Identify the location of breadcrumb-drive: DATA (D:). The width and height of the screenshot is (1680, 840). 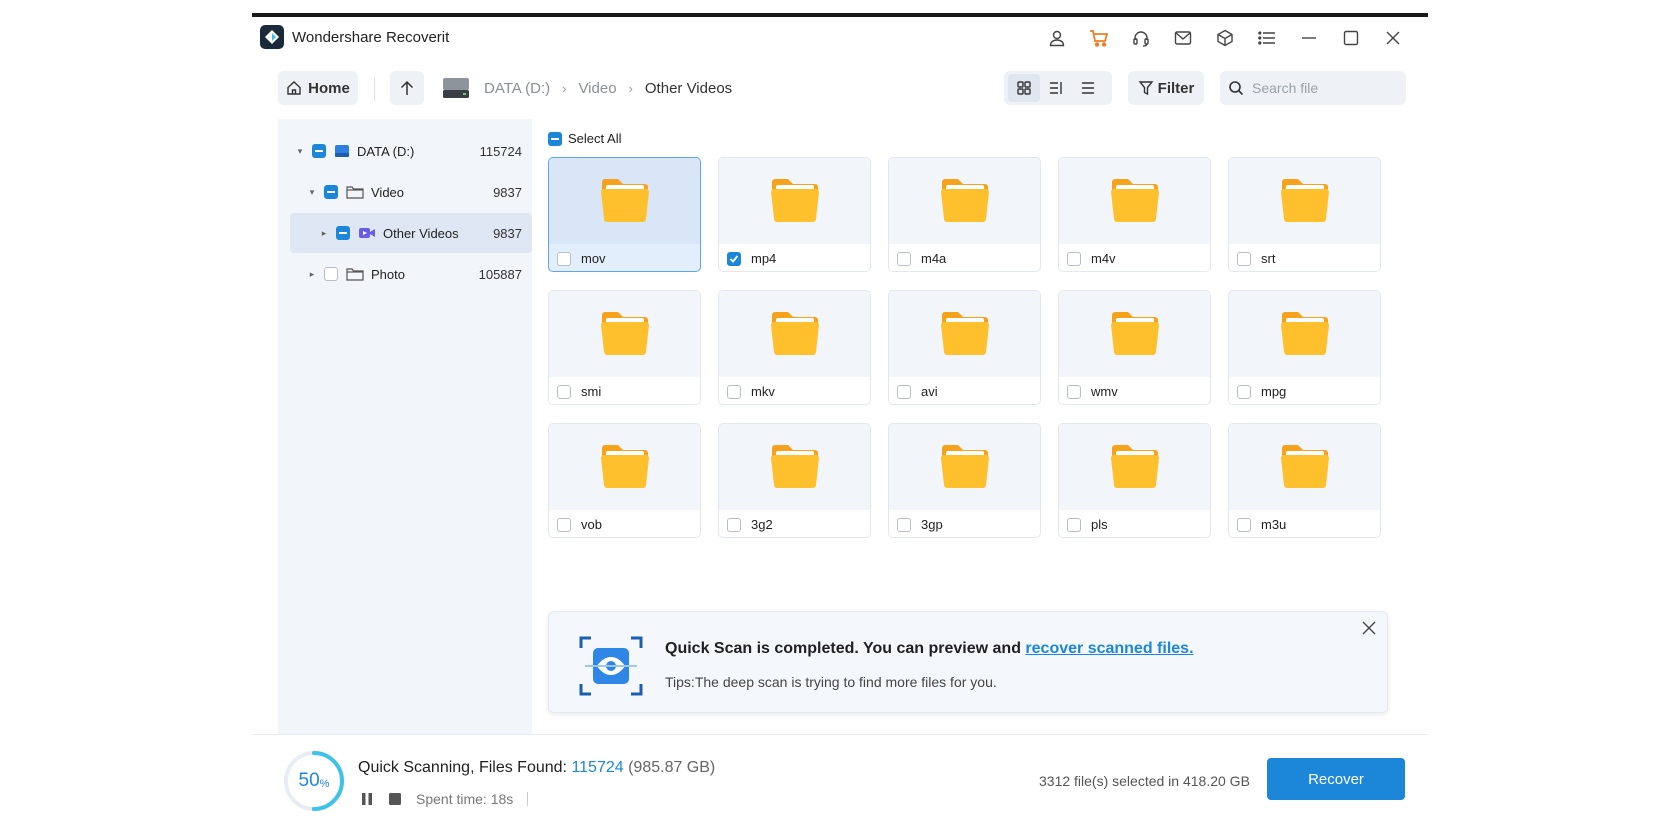
(517, 88).